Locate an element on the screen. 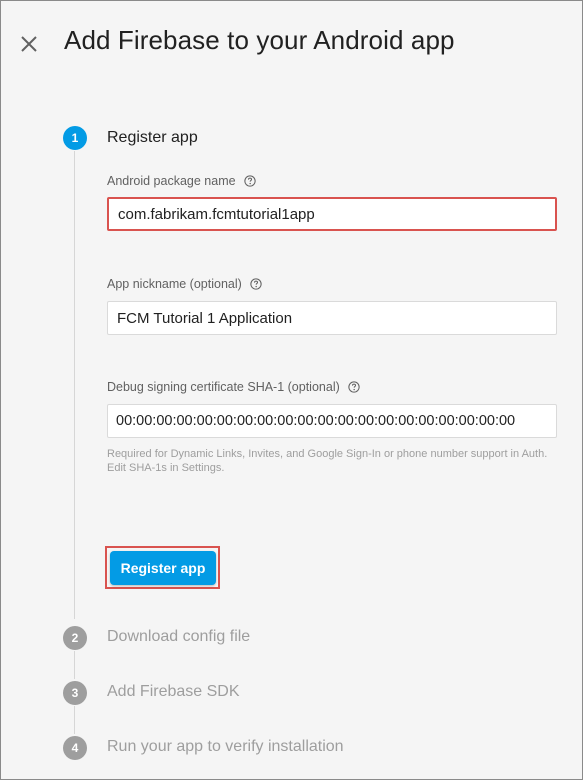  register-app-button: Register app is located at coordinates (163, 568).